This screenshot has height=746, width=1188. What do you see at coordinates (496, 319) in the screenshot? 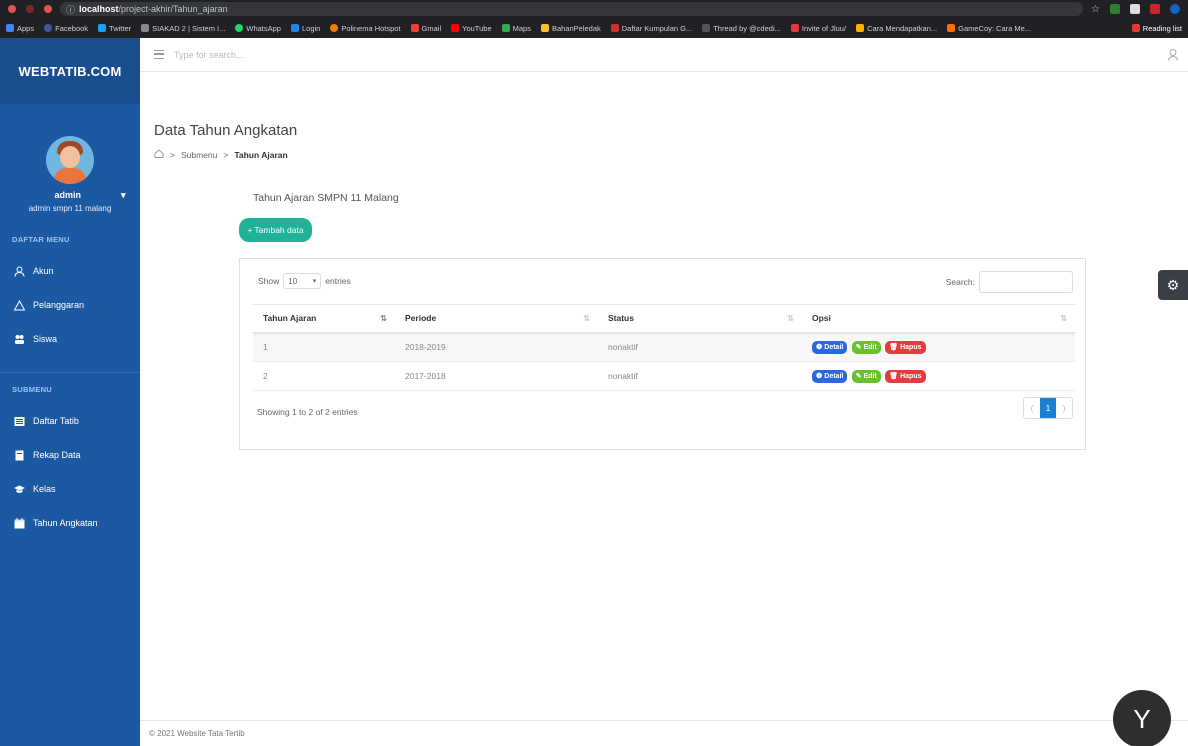
I see `column-header-periode: Periode ⇅` at bounding box center [496, 319].